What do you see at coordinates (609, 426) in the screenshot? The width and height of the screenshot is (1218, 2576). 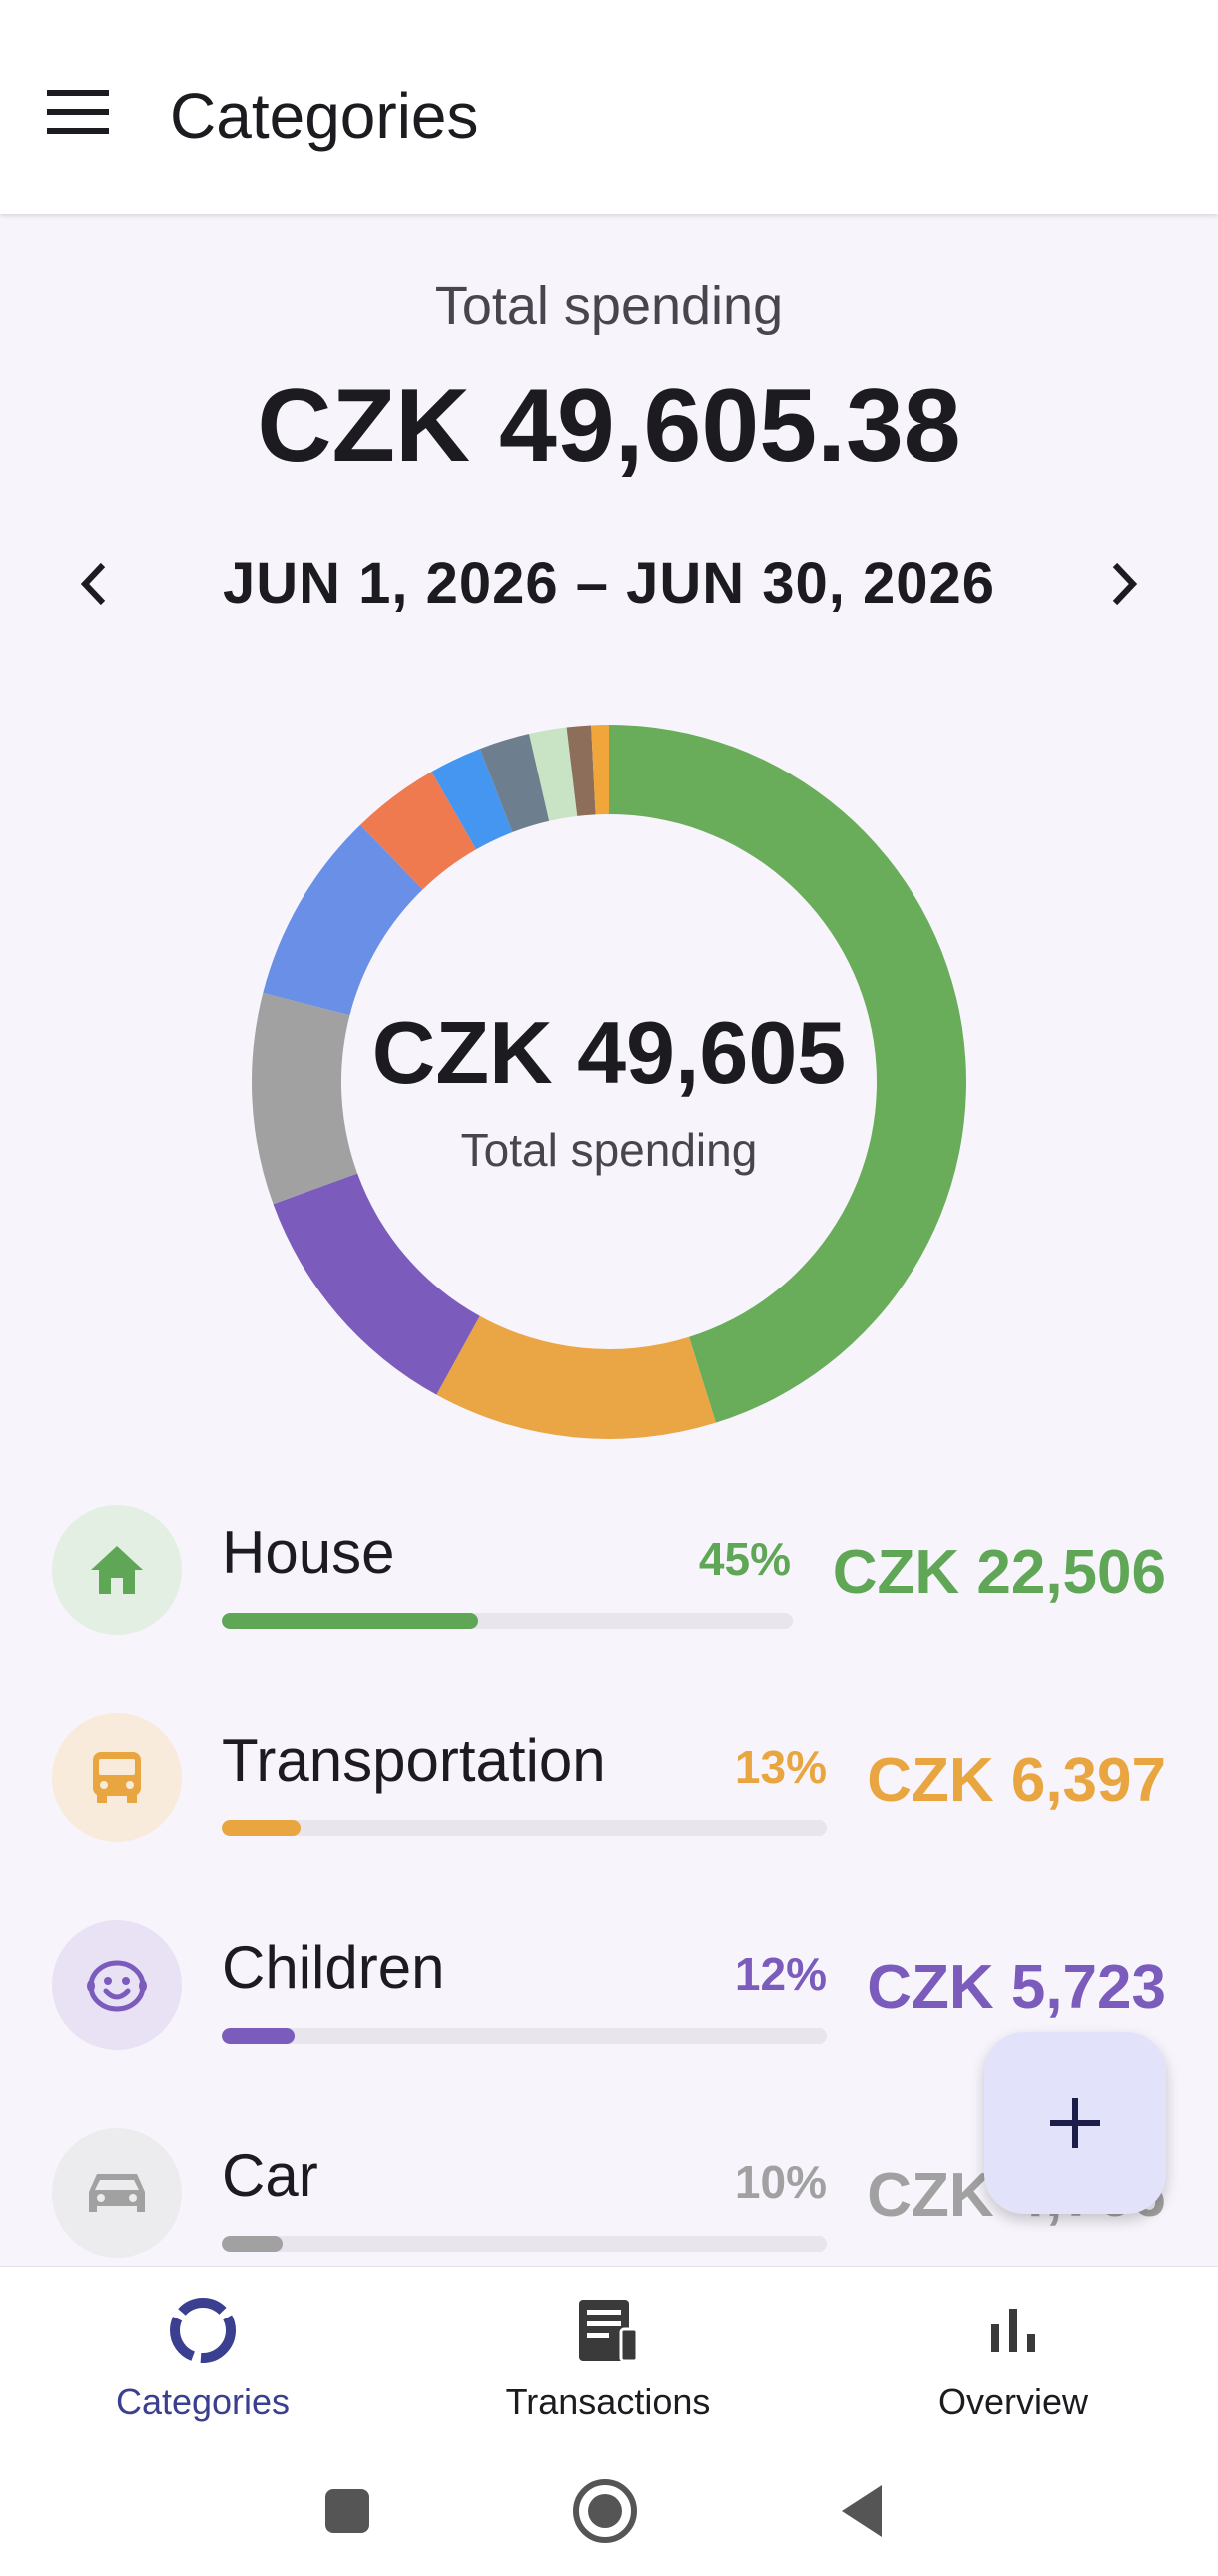 I see `total-spending-amount: CZK 49,605.38` at bounding box center [609, 426].